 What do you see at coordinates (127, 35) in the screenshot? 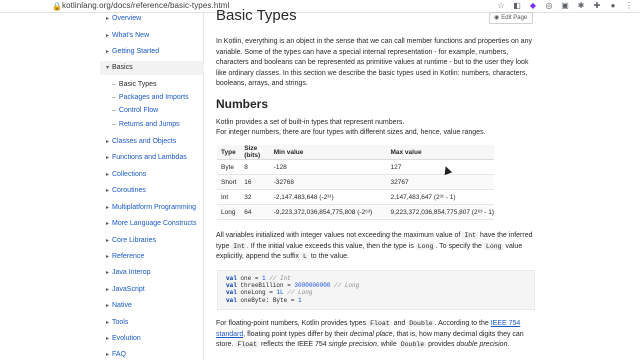
I see `sidebar-item-whats-new: ▸ What's New` at bounding box center [127, 35].